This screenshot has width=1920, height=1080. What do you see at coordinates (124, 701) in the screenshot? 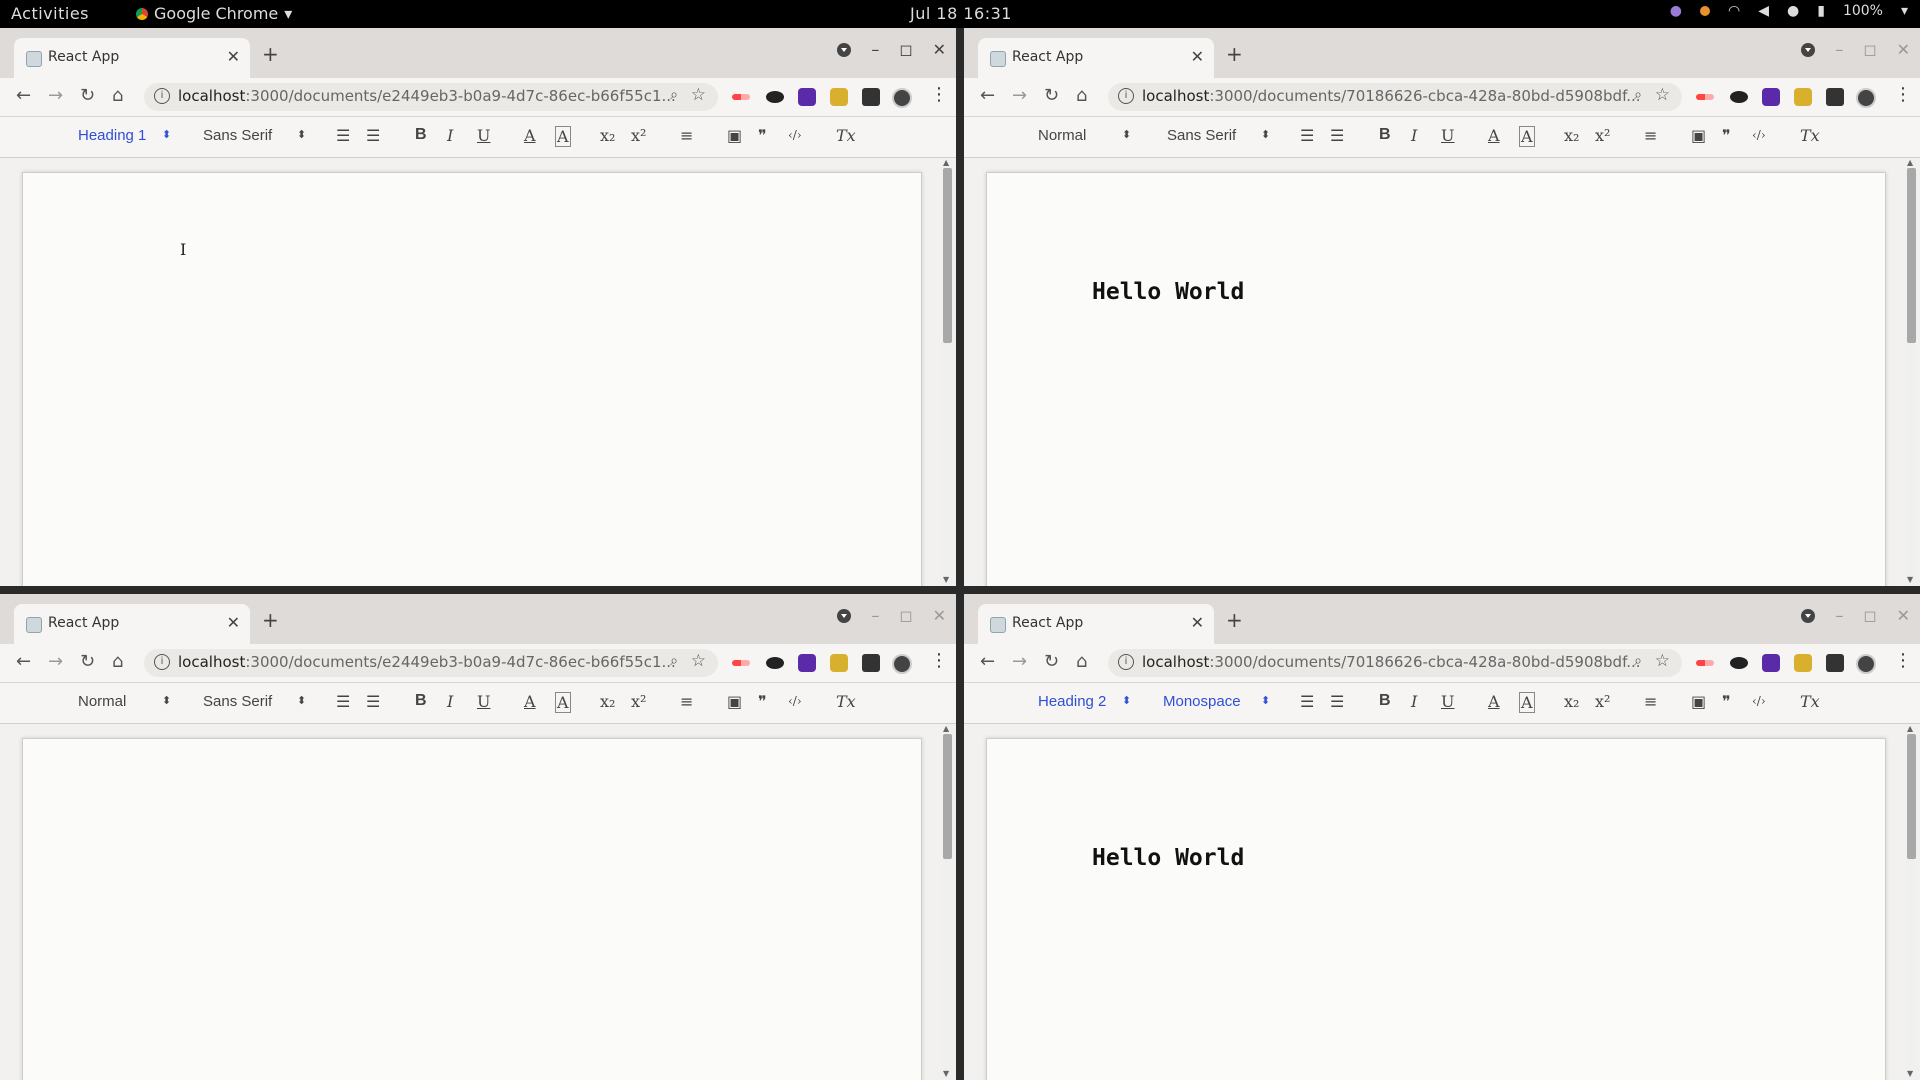
I see `header-format-select: Normal ⬍` at bounding box center [124, 701].